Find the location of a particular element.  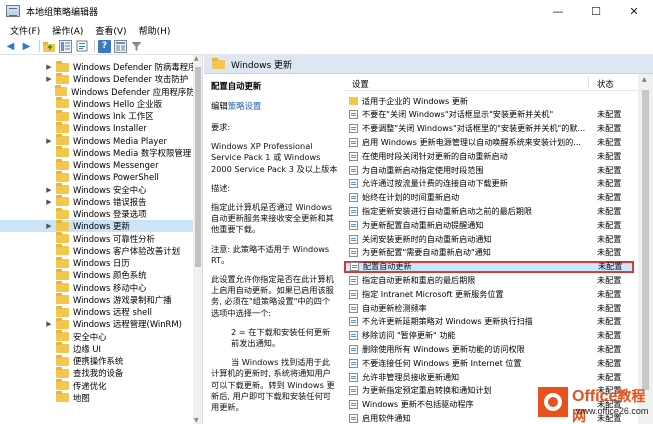

tree-item: Windows Installer is located at coordinates (101, 127).